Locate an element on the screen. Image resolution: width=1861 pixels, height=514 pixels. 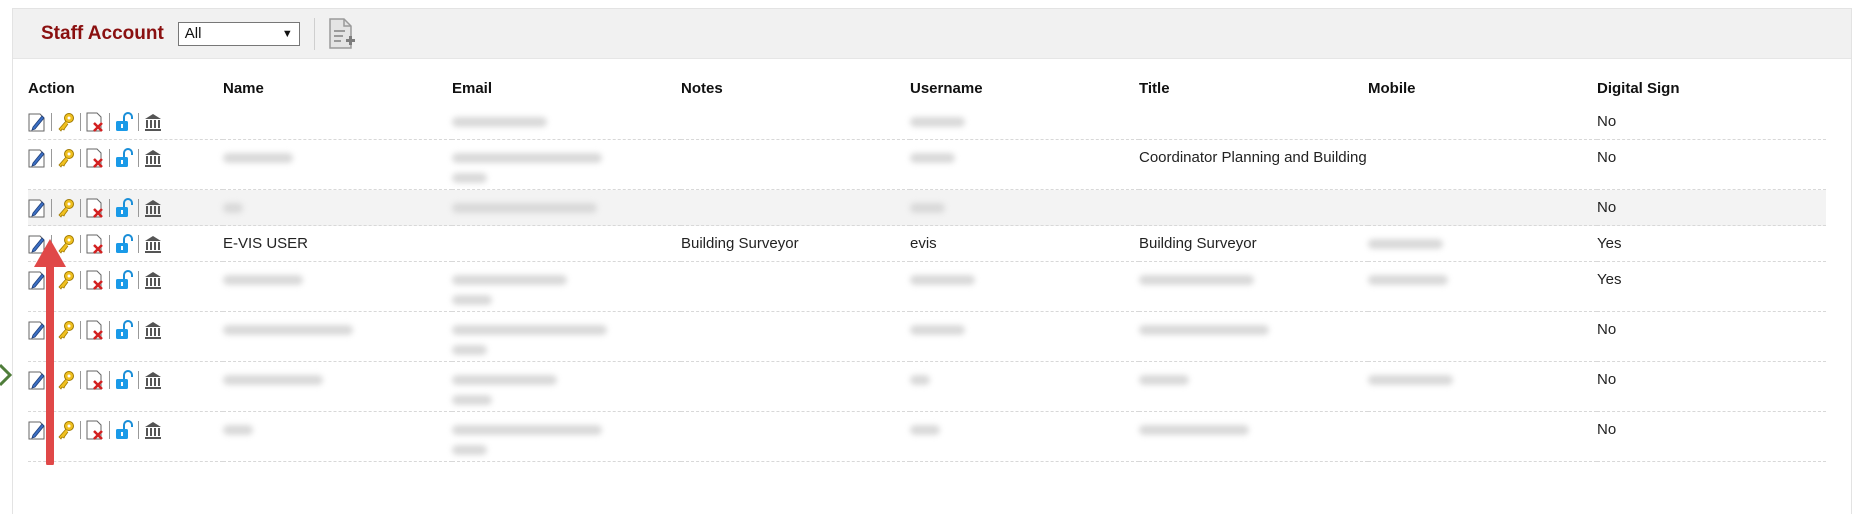
cell-name: E-VIS USER is located at coordinates (337, 243).